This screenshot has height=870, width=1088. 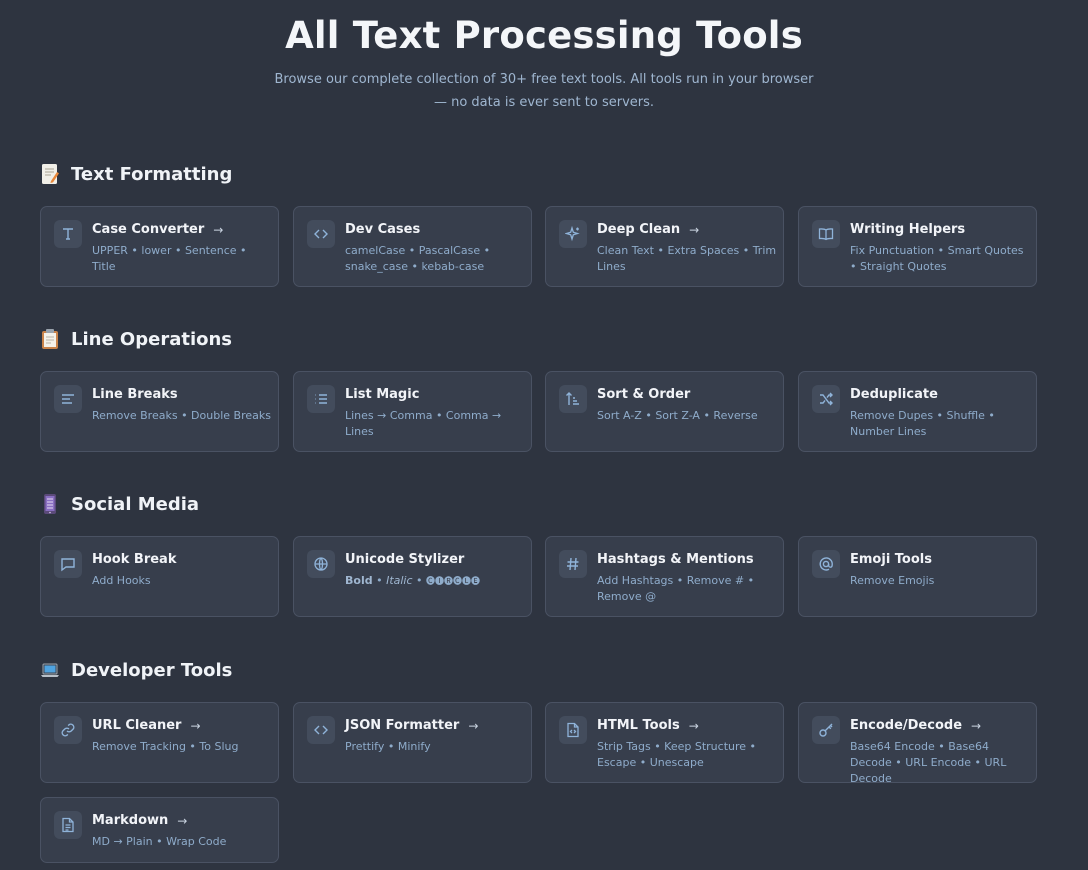 What do you see at coordinates (677, 415) in the screenshot?
I see `tool-description: Sort A-Z • Sort Z-A • Reverse` at bounding box center [677, 415].